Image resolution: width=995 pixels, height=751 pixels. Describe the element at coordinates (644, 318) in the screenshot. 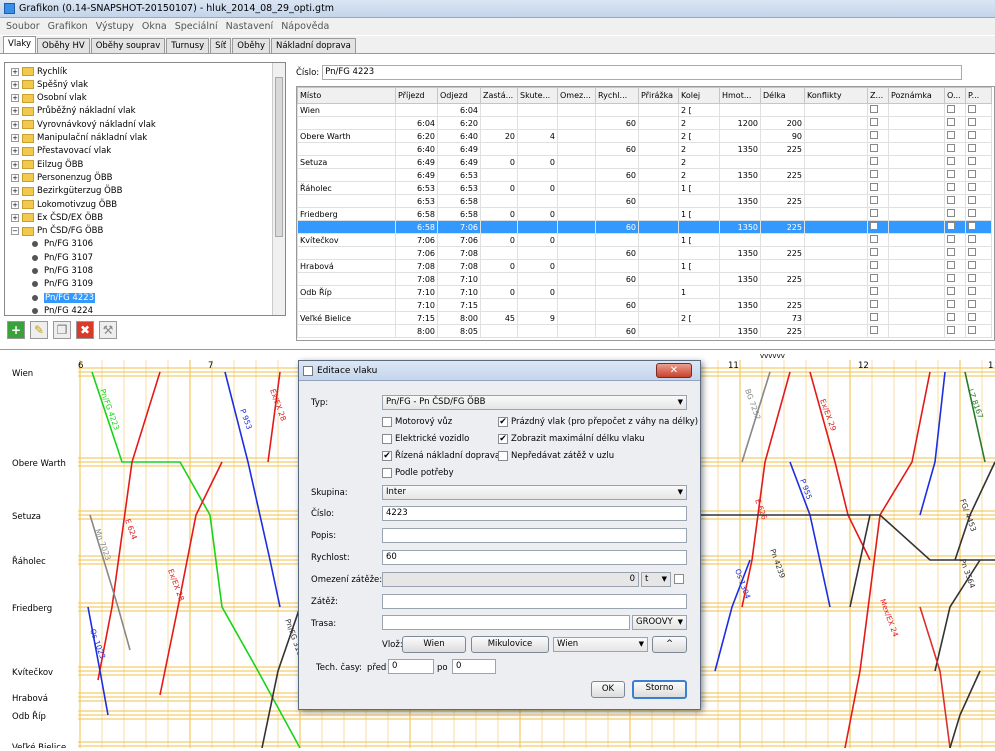

I see `table-row: Veľké Bielice 7:15 8:00 45 9 2 [73` at that location.